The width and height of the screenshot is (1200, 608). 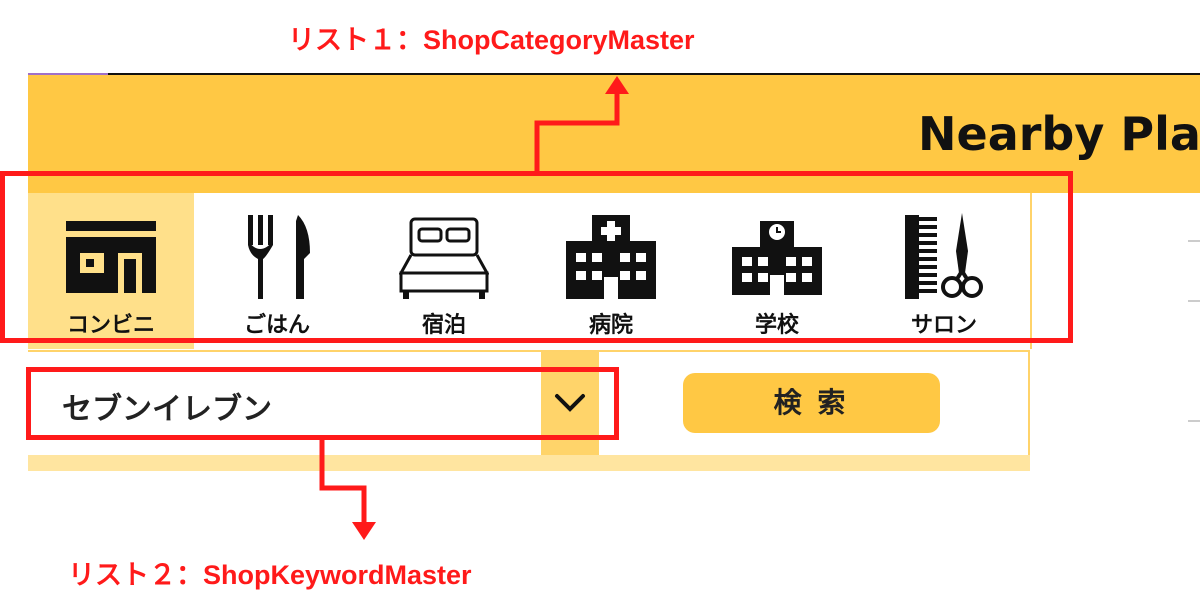 I want to click on connector-arrow-list2, so click(x=347, y=490).